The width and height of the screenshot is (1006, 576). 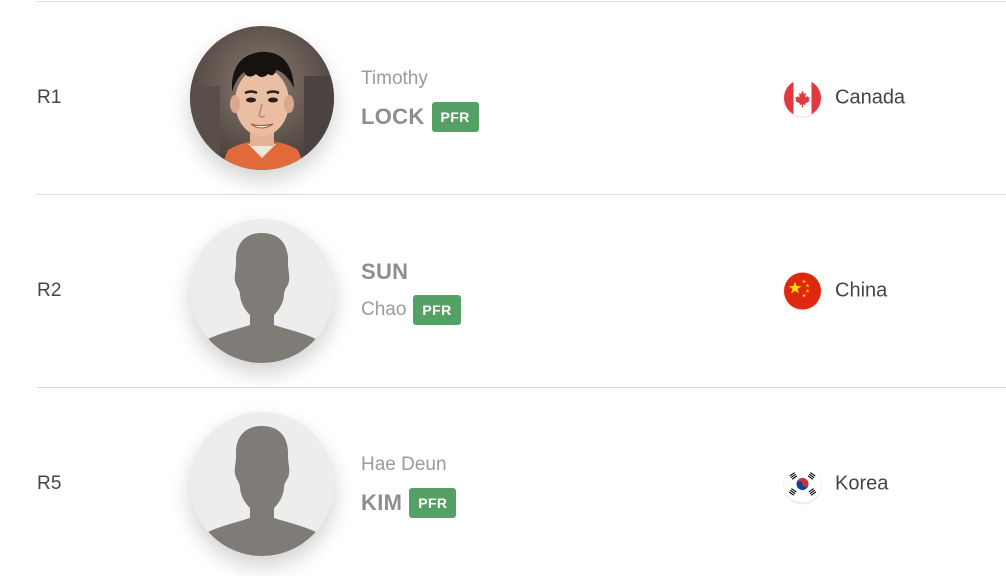 I want to click on family-name: KIM, so click(x=382, y=502).